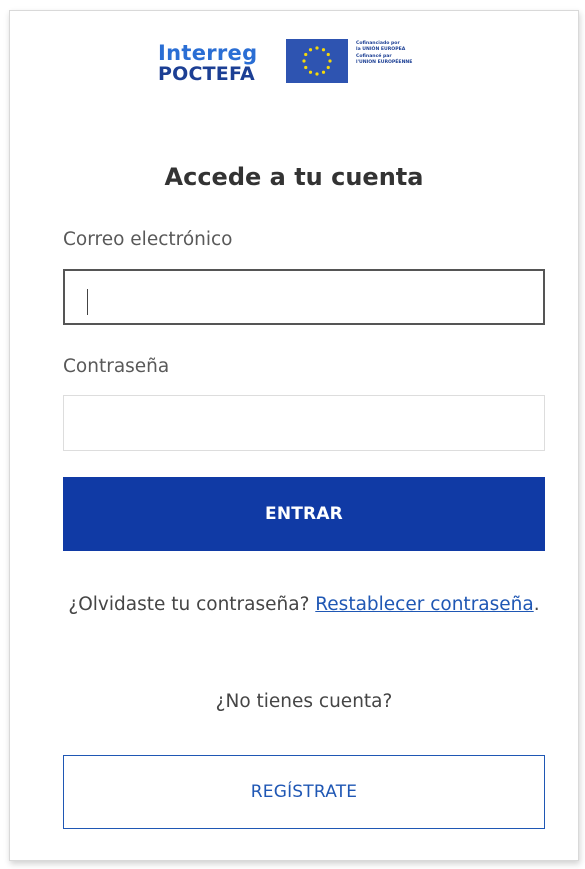 Image resolution: width=585 pixels, height=869 pixels. What do you see at coordinates (304, 297) in the screenshot?
I see `email-field` at bounding box center [304, 297].